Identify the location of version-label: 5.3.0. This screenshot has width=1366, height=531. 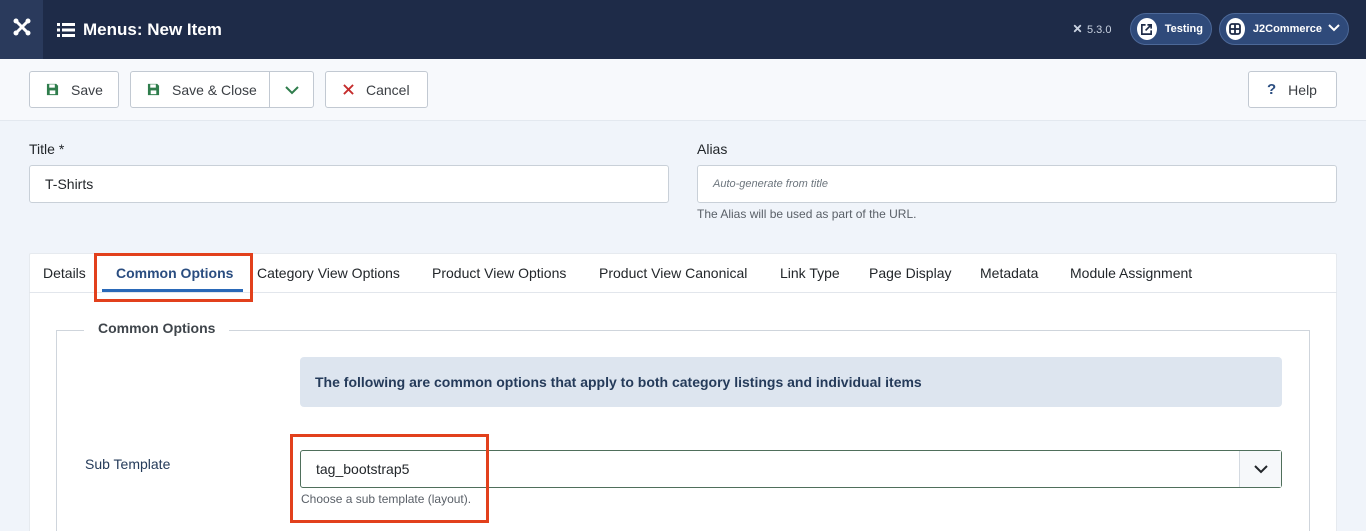
(1091, 29).